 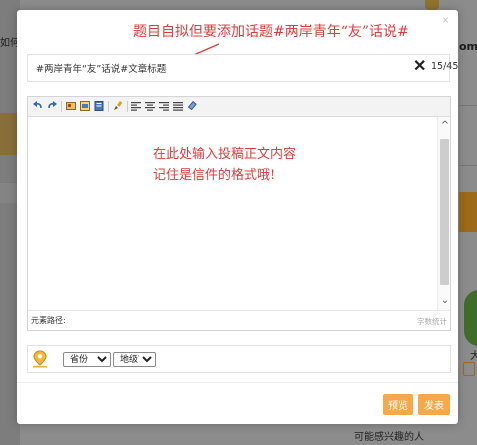 What do you see at coordinates (225, 154) in the screenshot?
I see `content-hint-line: 在此处输入投稿正文内容` at bounding box center [225, 154].